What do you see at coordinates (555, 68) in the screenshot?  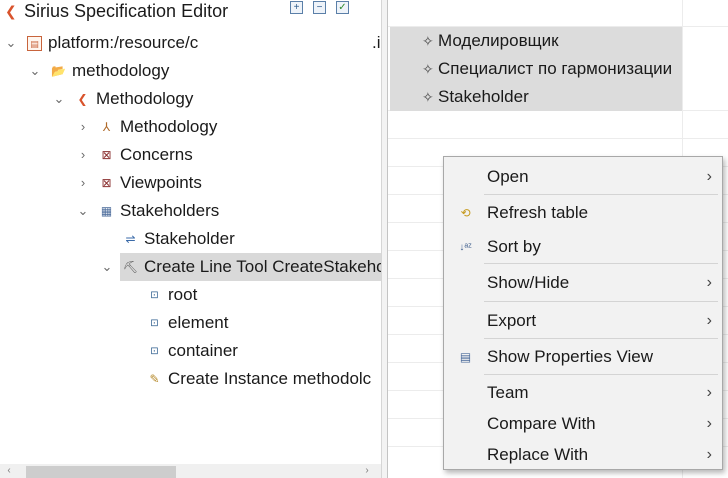 I see `table-row-label: Специалист по гармонизации` at bounding box center [555, 68].